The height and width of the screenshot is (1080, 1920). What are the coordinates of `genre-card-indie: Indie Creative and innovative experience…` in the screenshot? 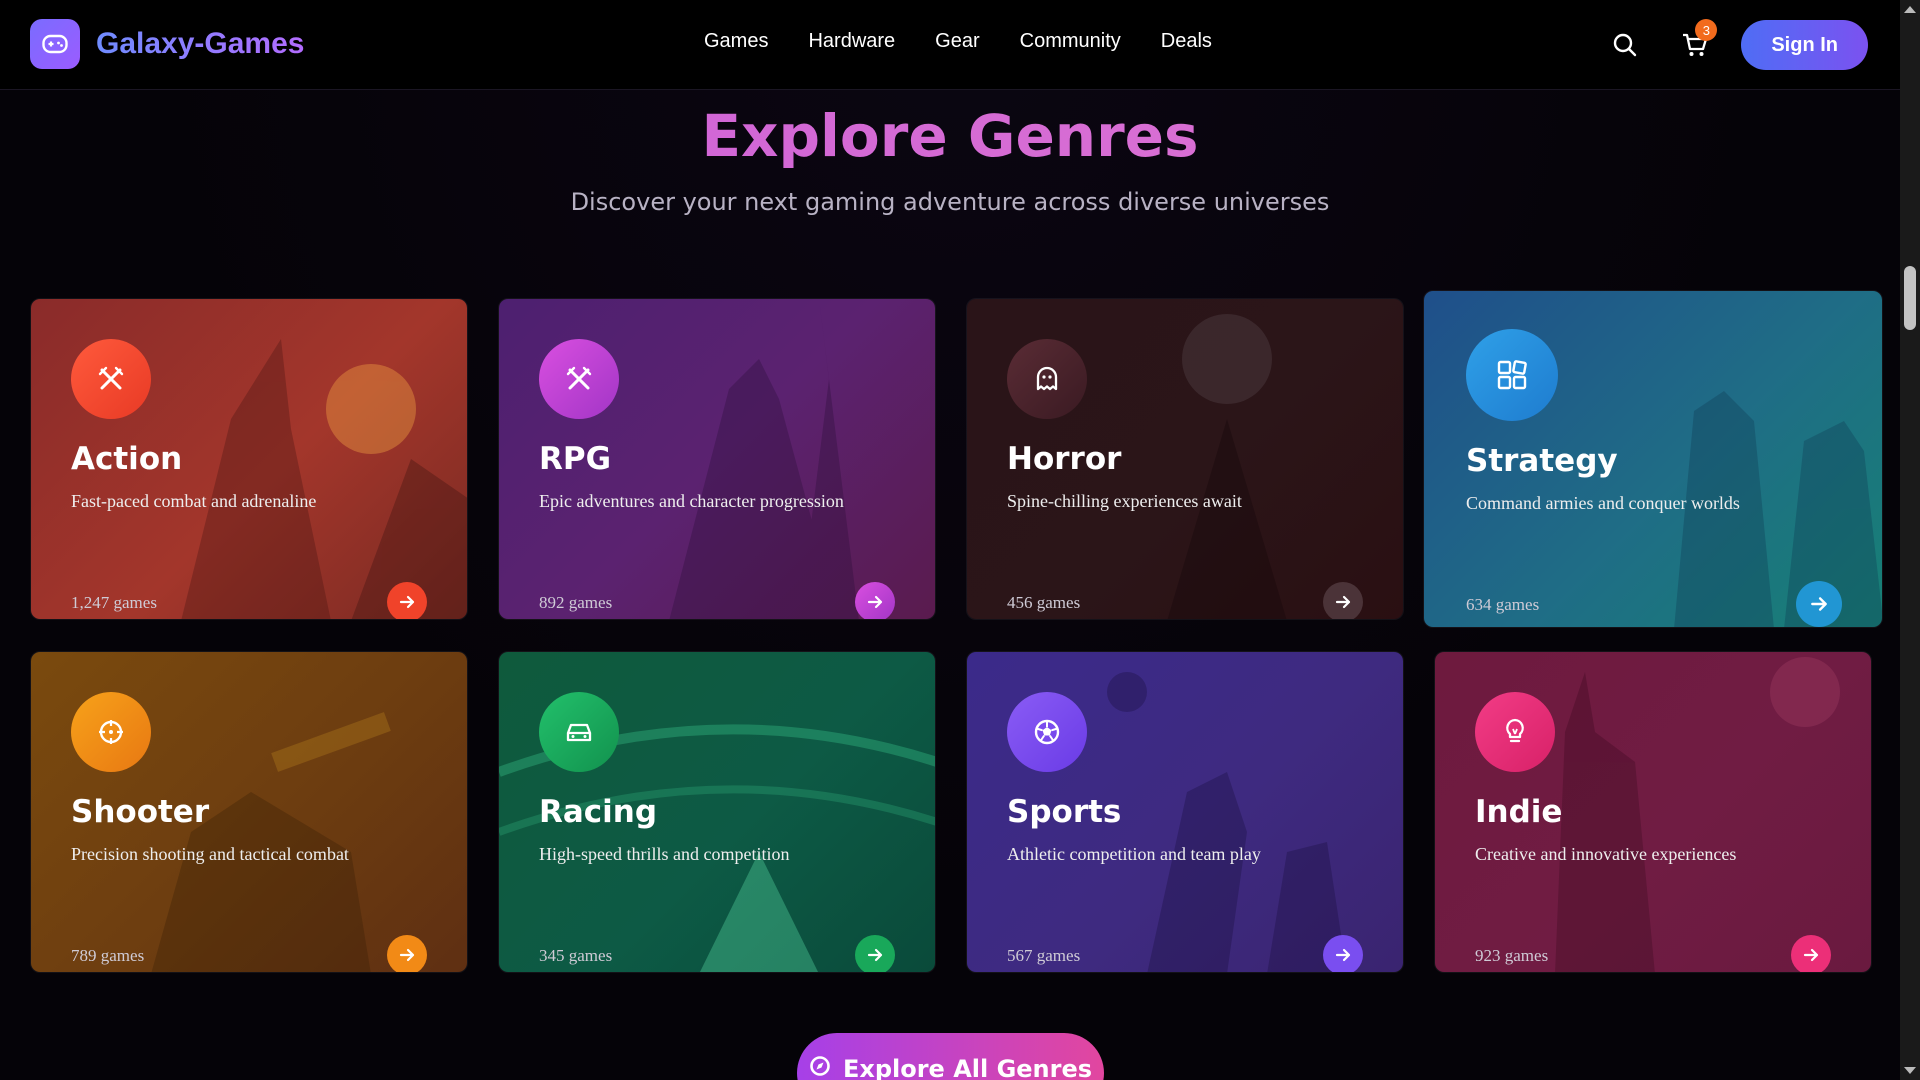 It's located at (1653, 812).